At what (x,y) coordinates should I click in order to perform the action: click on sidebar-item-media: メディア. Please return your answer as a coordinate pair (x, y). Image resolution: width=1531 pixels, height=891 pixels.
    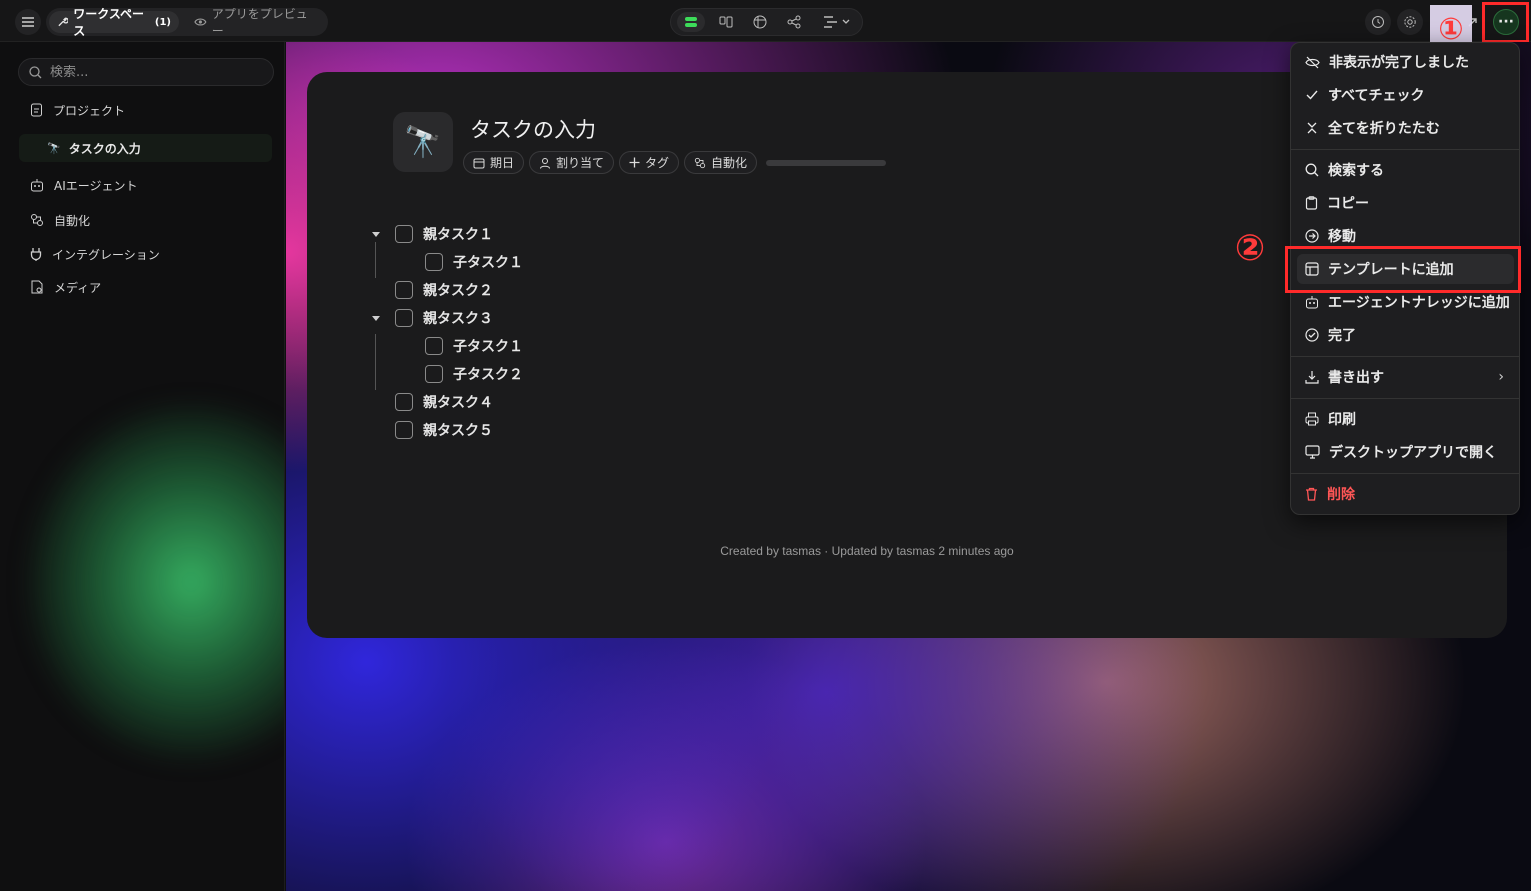
    Looking at the image, I should click on (65, 287).